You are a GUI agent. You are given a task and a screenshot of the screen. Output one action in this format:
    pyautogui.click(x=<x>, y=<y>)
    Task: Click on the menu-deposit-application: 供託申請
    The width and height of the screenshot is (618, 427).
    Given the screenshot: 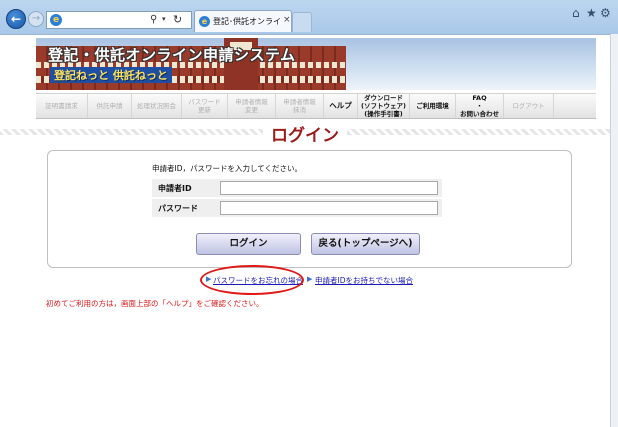 What is the action you would take?
    pyautogui.click(x=110, y=106)
    